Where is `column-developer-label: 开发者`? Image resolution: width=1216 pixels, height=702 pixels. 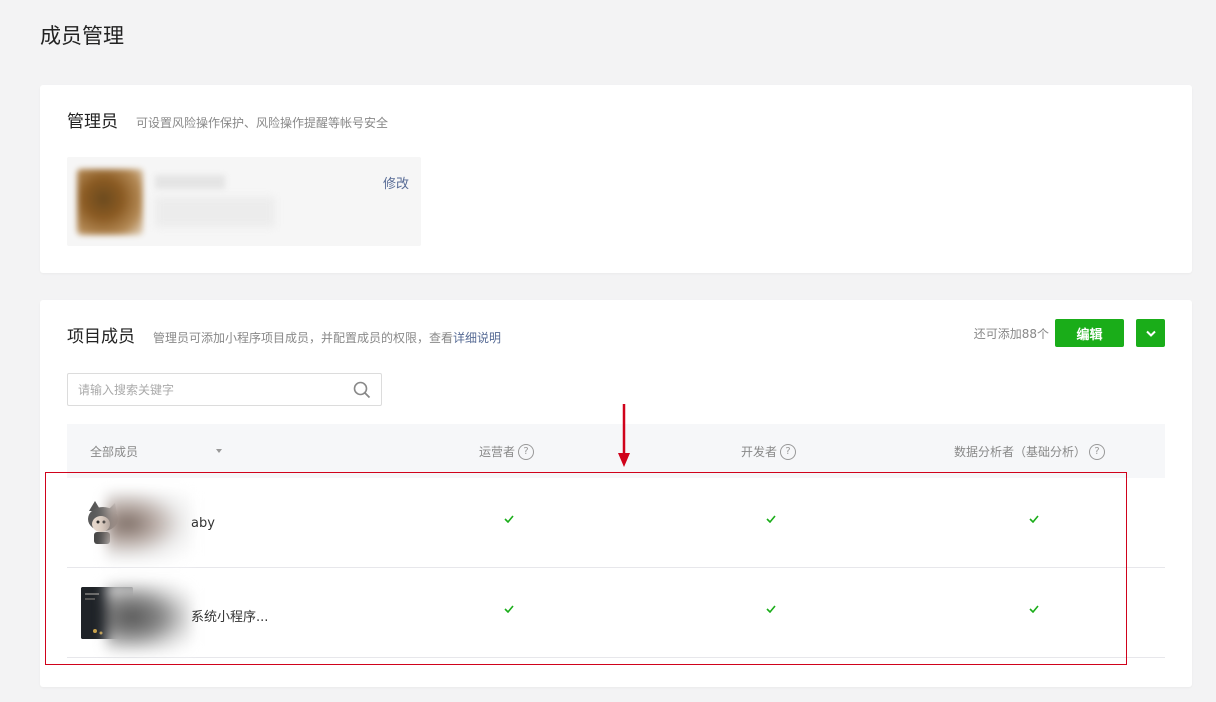
column-developer-label: 开发者 is located at coordinates (759, 452).